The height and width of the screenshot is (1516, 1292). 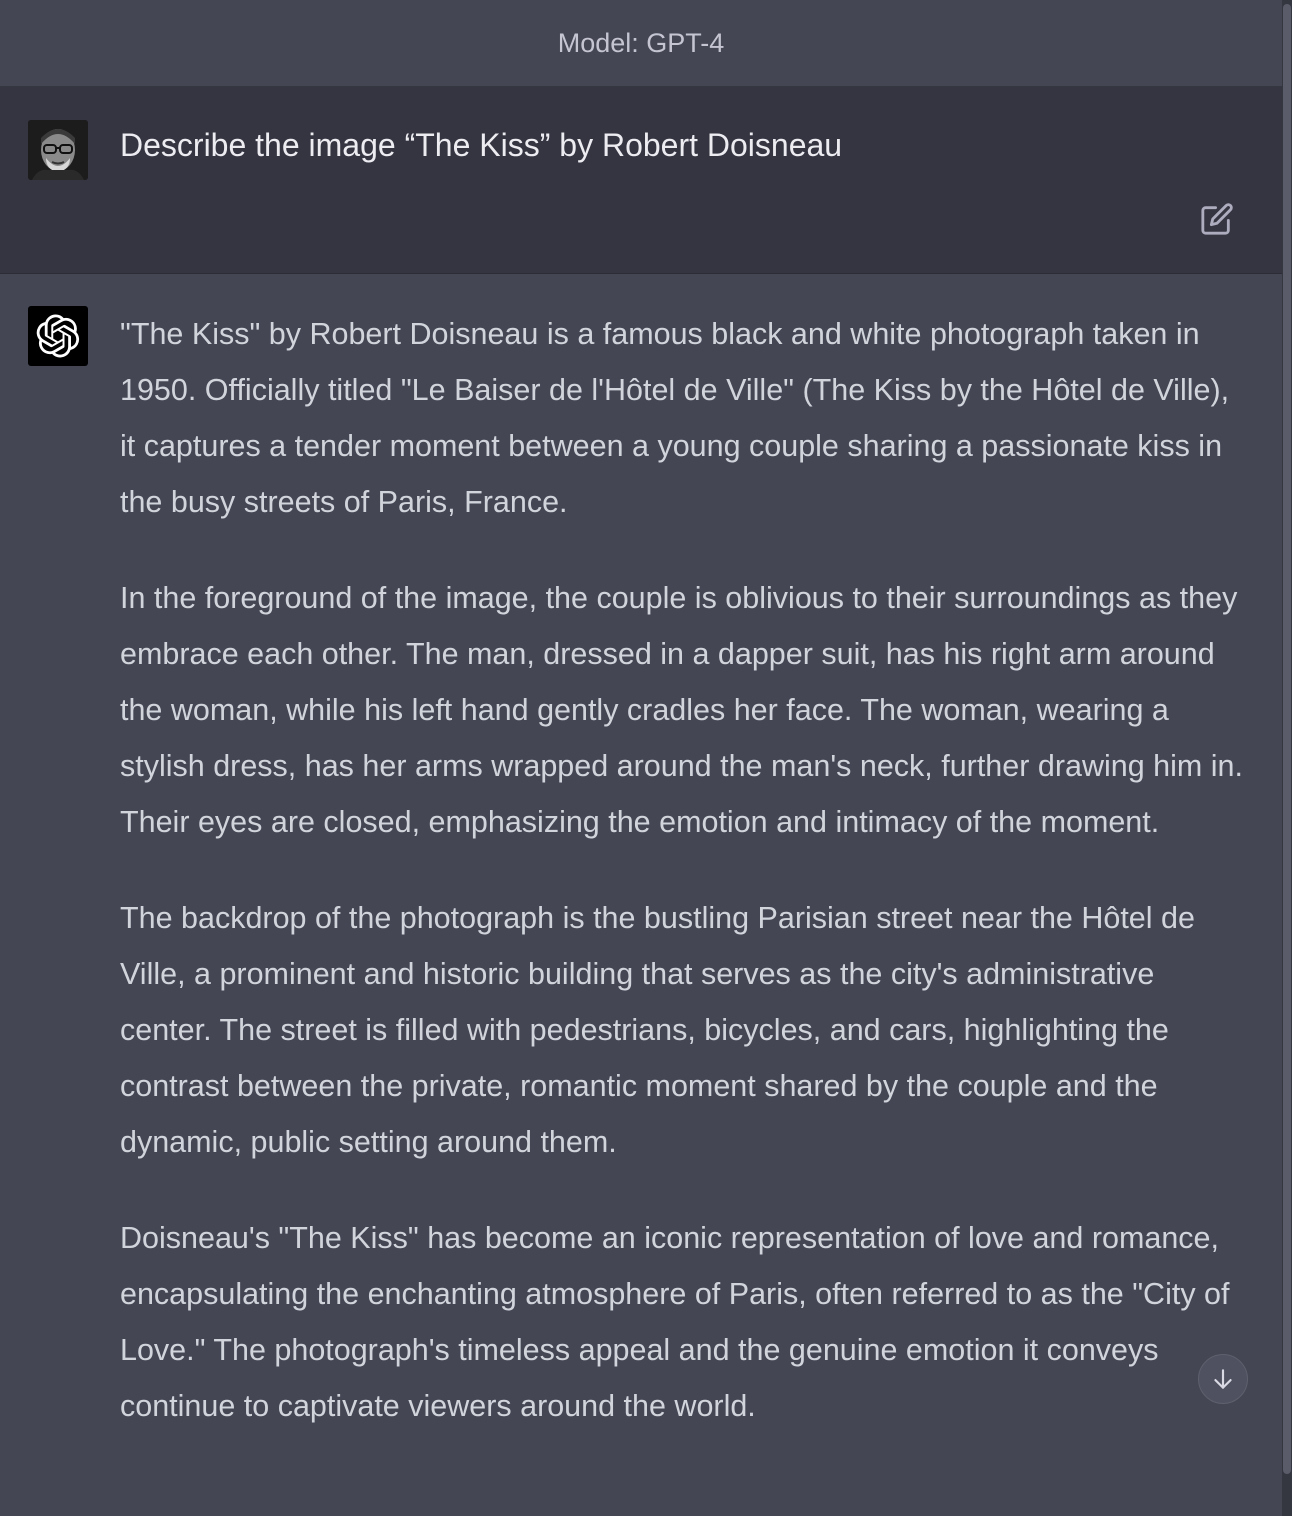 I want to click on model-header: Model: GPT-4, so click(x=641, y=43).